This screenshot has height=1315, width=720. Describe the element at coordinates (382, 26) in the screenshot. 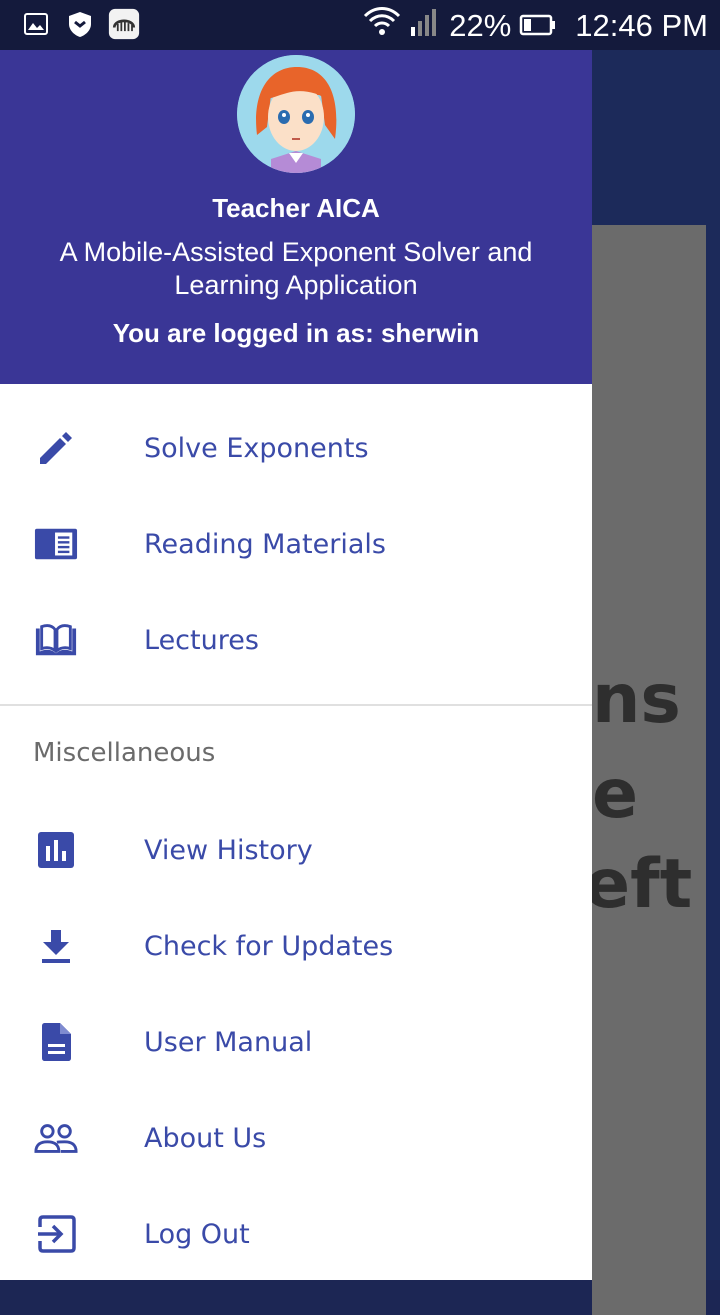

I see `wifi-icon` at that location.